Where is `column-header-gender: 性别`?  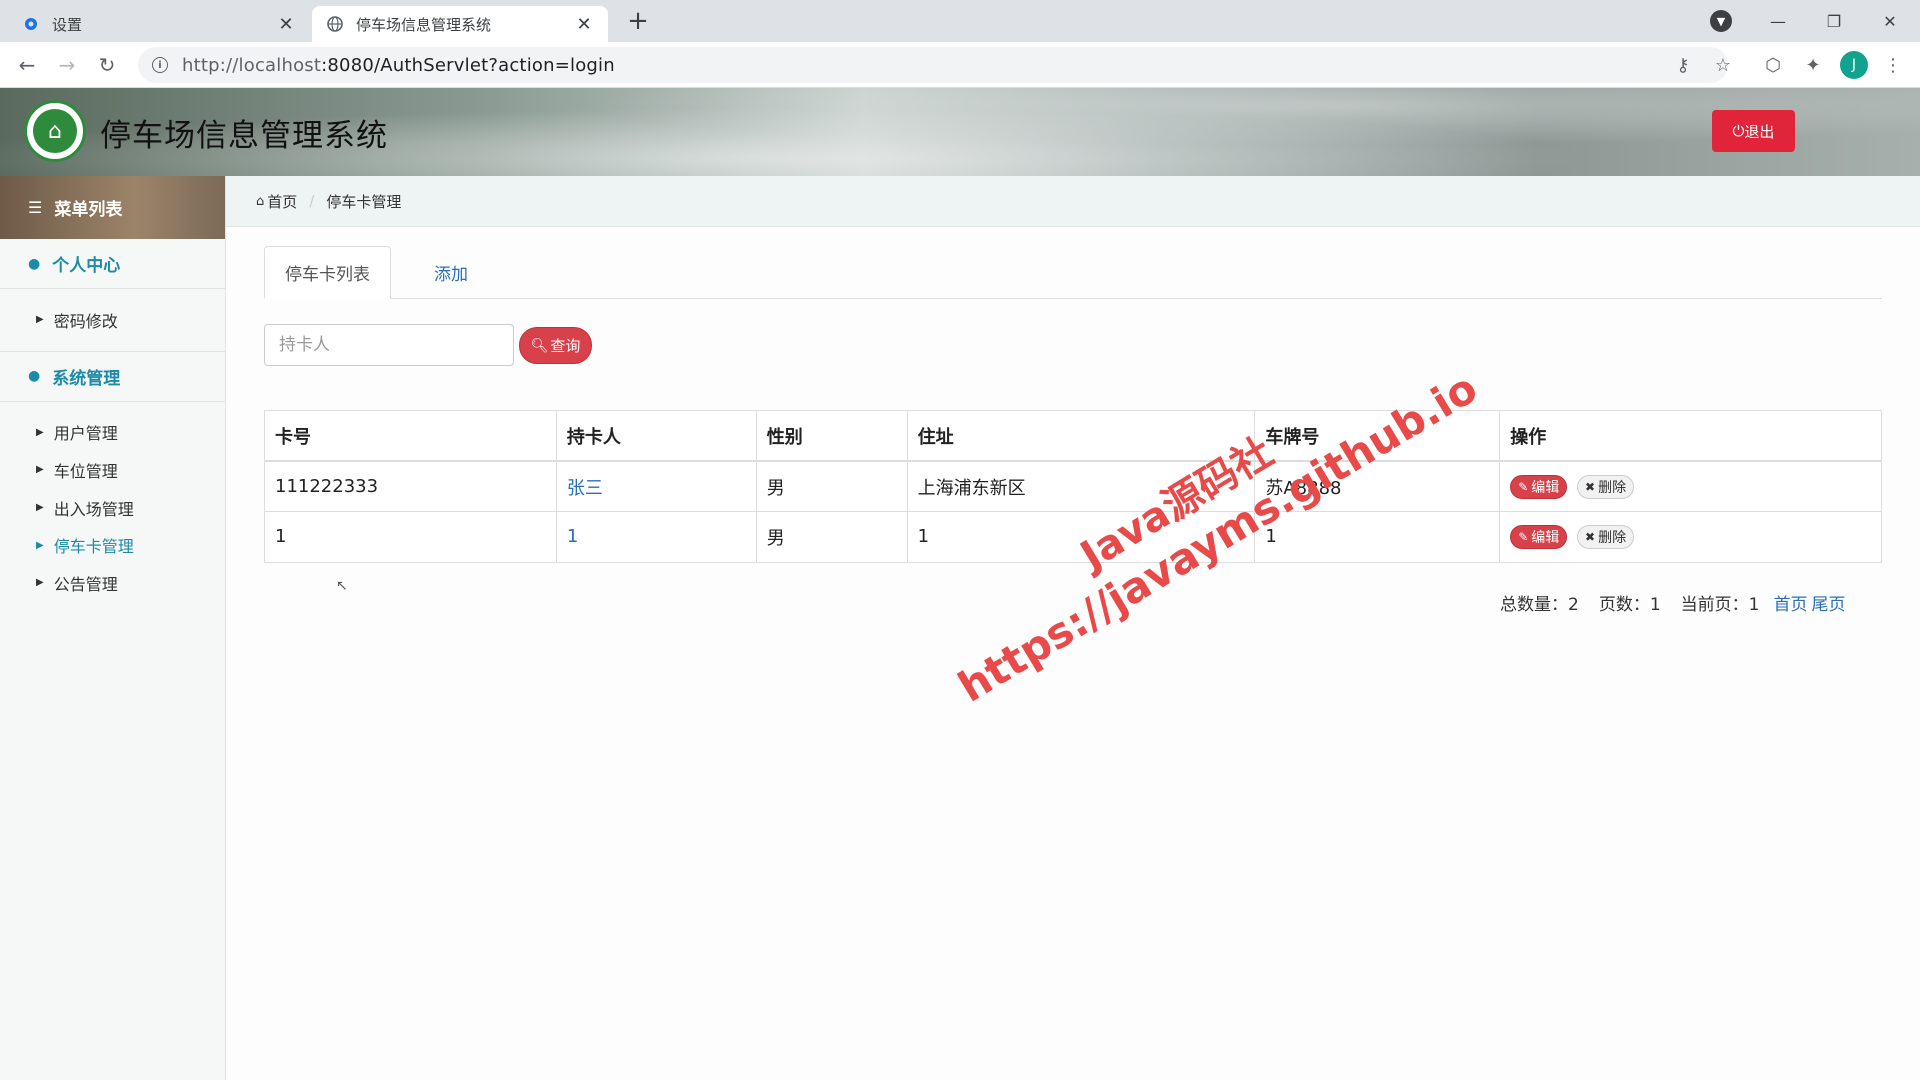
column-header-gender: 性别 is located at coordinates (831, 436).